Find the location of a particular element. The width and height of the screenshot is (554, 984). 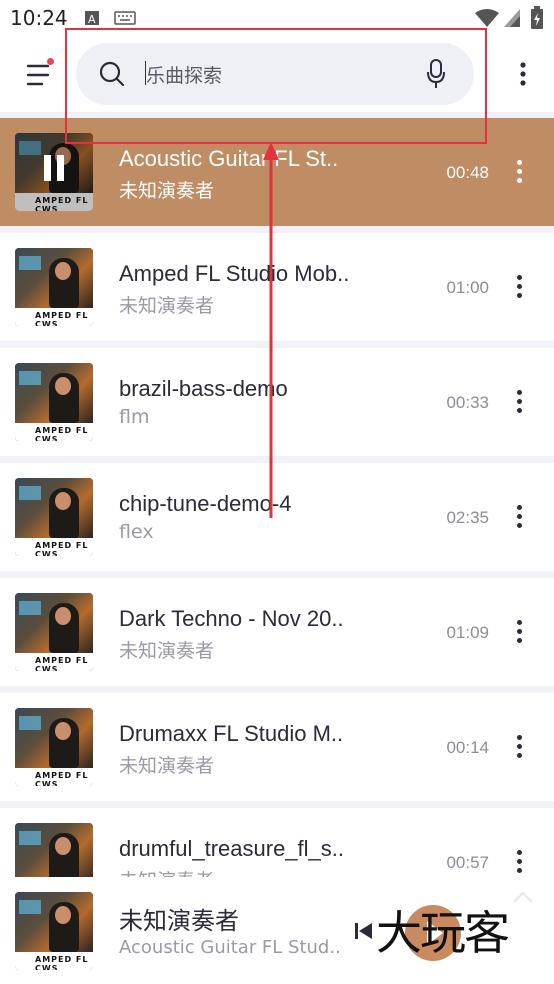

previous-track-icon is located at coordinates (364, 931).